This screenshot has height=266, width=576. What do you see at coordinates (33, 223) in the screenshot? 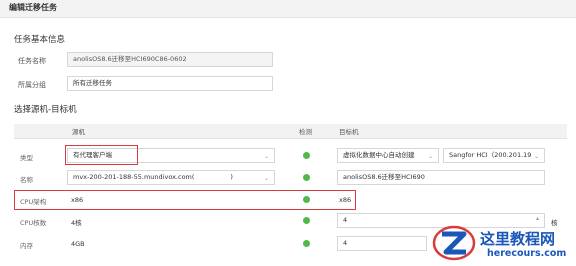
I see `row-label-cpu-cores: CPU核数` at bounding box center [33, 223].